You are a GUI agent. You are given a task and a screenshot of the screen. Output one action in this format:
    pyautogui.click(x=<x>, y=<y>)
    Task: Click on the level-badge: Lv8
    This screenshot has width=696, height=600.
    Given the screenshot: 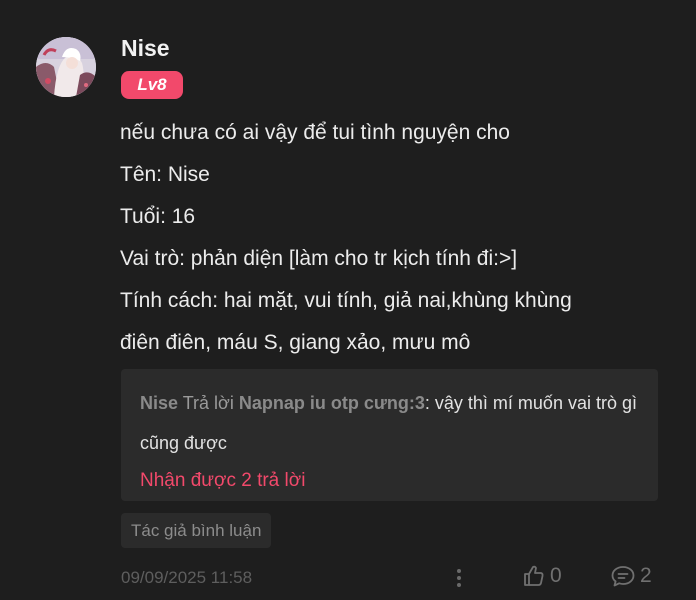 What is the action you would take?
    pyautogui.click(x=152, y=85)
    